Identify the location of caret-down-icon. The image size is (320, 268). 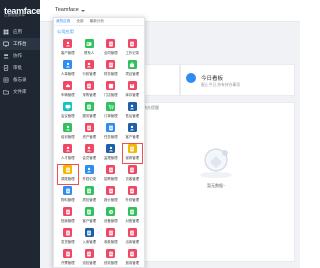
(83, 11).